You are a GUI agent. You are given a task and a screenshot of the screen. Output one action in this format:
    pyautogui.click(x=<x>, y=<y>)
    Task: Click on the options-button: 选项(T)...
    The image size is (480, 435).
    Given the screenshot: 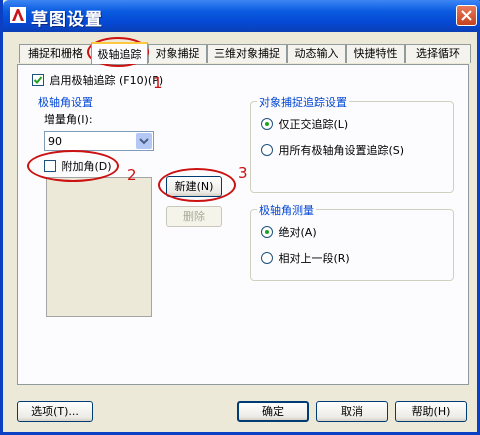 What is the action you would take?
    pyautogui.click(x=55, y=411)
    